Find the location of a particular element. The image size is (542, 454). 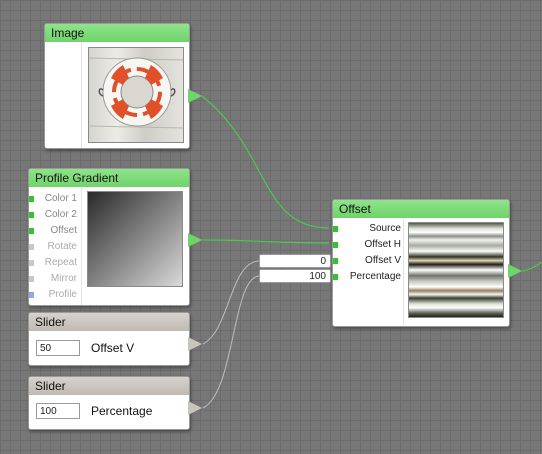

input-rotate: Rotate is located at coordinates (55, 247).